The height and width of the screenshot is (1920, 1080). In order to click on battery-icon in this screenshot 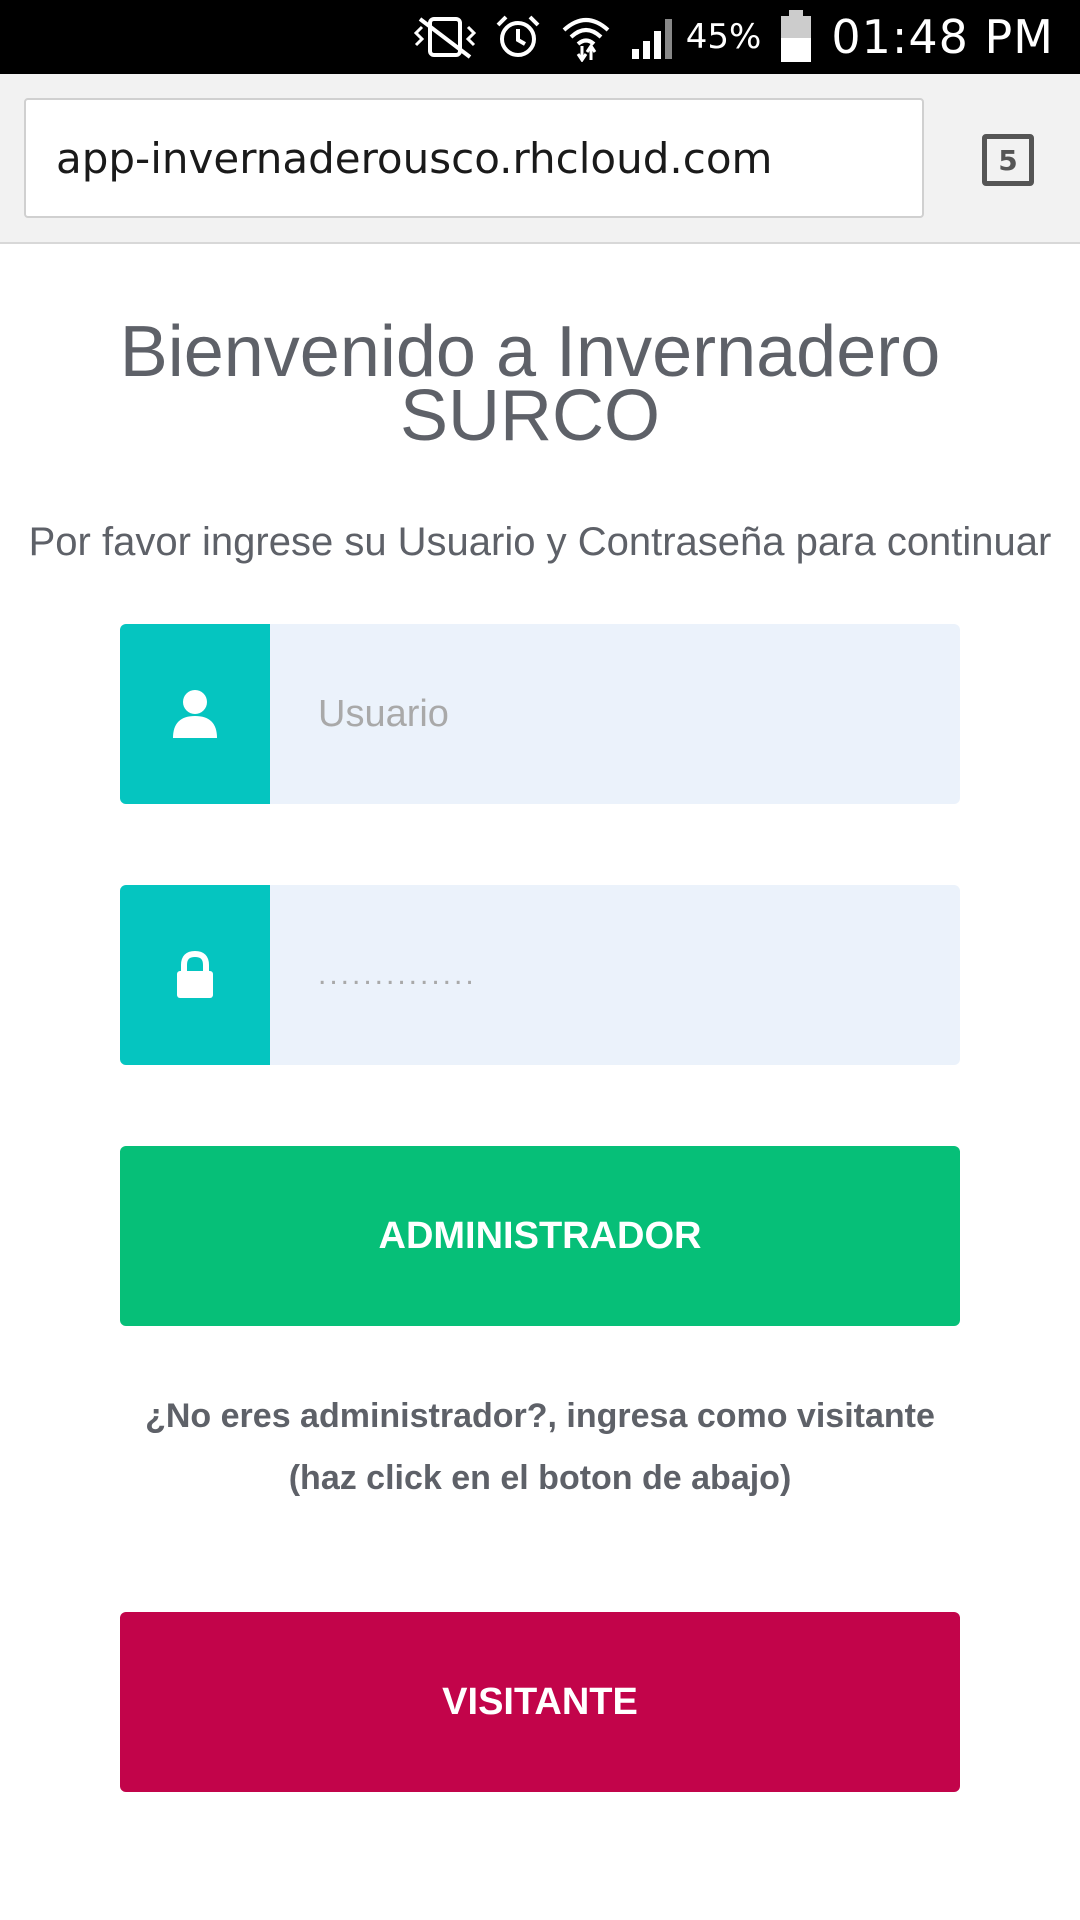, I will do `click(796, 37)`.